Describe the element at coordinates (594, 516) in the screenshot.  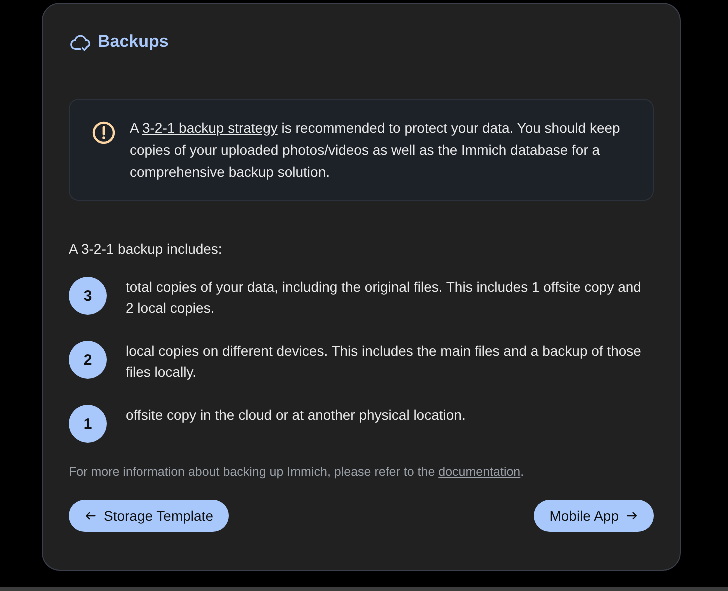
I see `next-button: Mobile App` at that location.